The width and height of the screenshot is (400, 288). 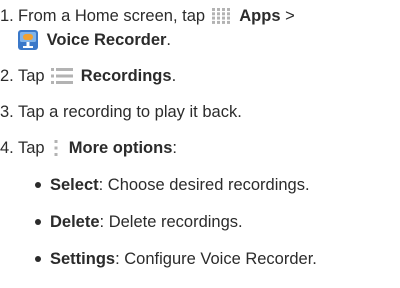 What do you see at coordinates (62, 75) in the screenshot?
I see `recordings-list-icon` at bounding box center [62, 75].